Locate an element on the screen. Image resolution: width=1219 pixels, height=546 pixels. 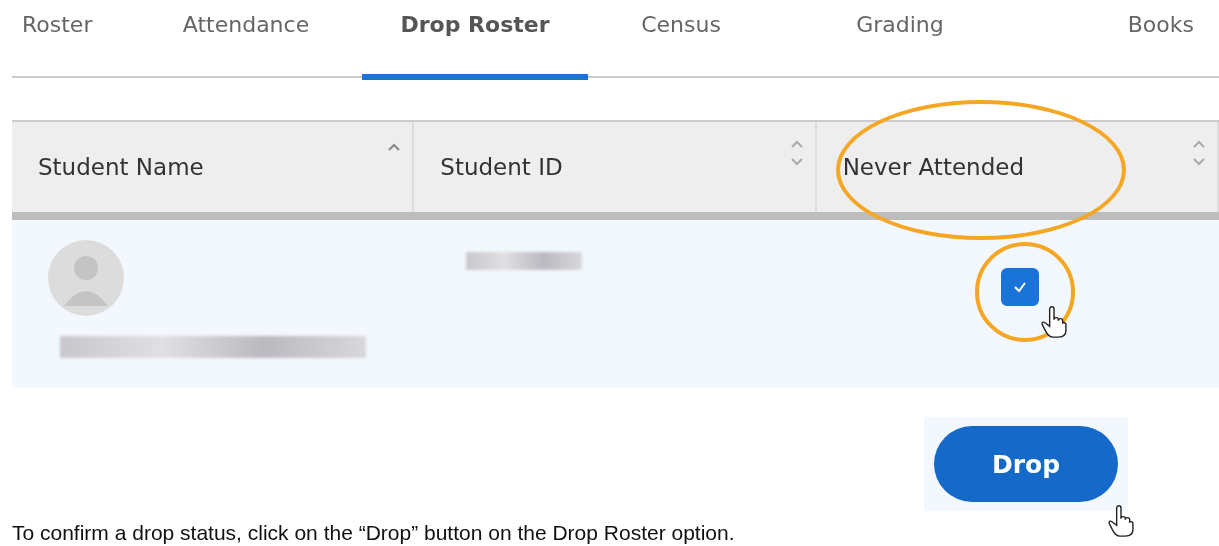
column-label: Student ID is located at coordinates (501, 167).